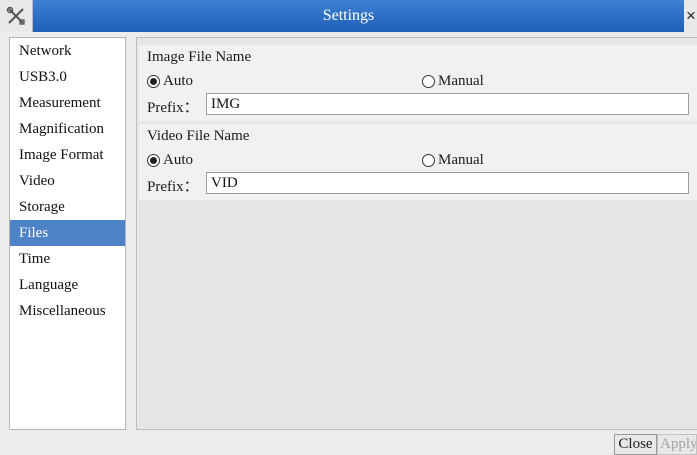 This screenshot has height=455, width=697. I want to click on video-file-name-group: Video File Name Auto Manual Prefix：, so click(418, 162).